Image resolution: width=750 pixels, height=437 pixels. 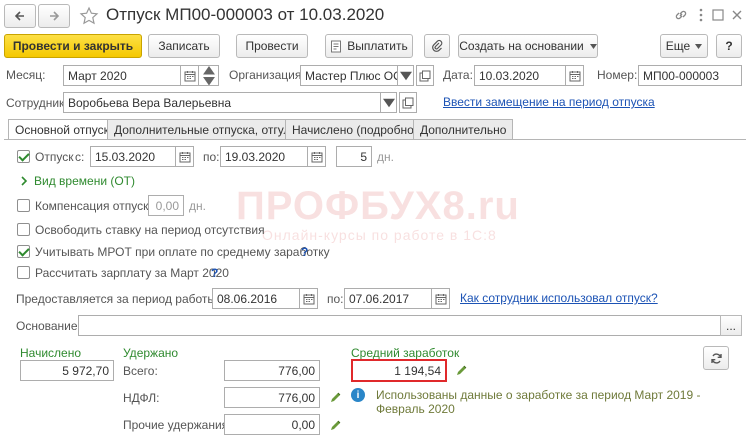 I want to click on create-based-on-button: Создать на основании, so click(x=528, y=46).